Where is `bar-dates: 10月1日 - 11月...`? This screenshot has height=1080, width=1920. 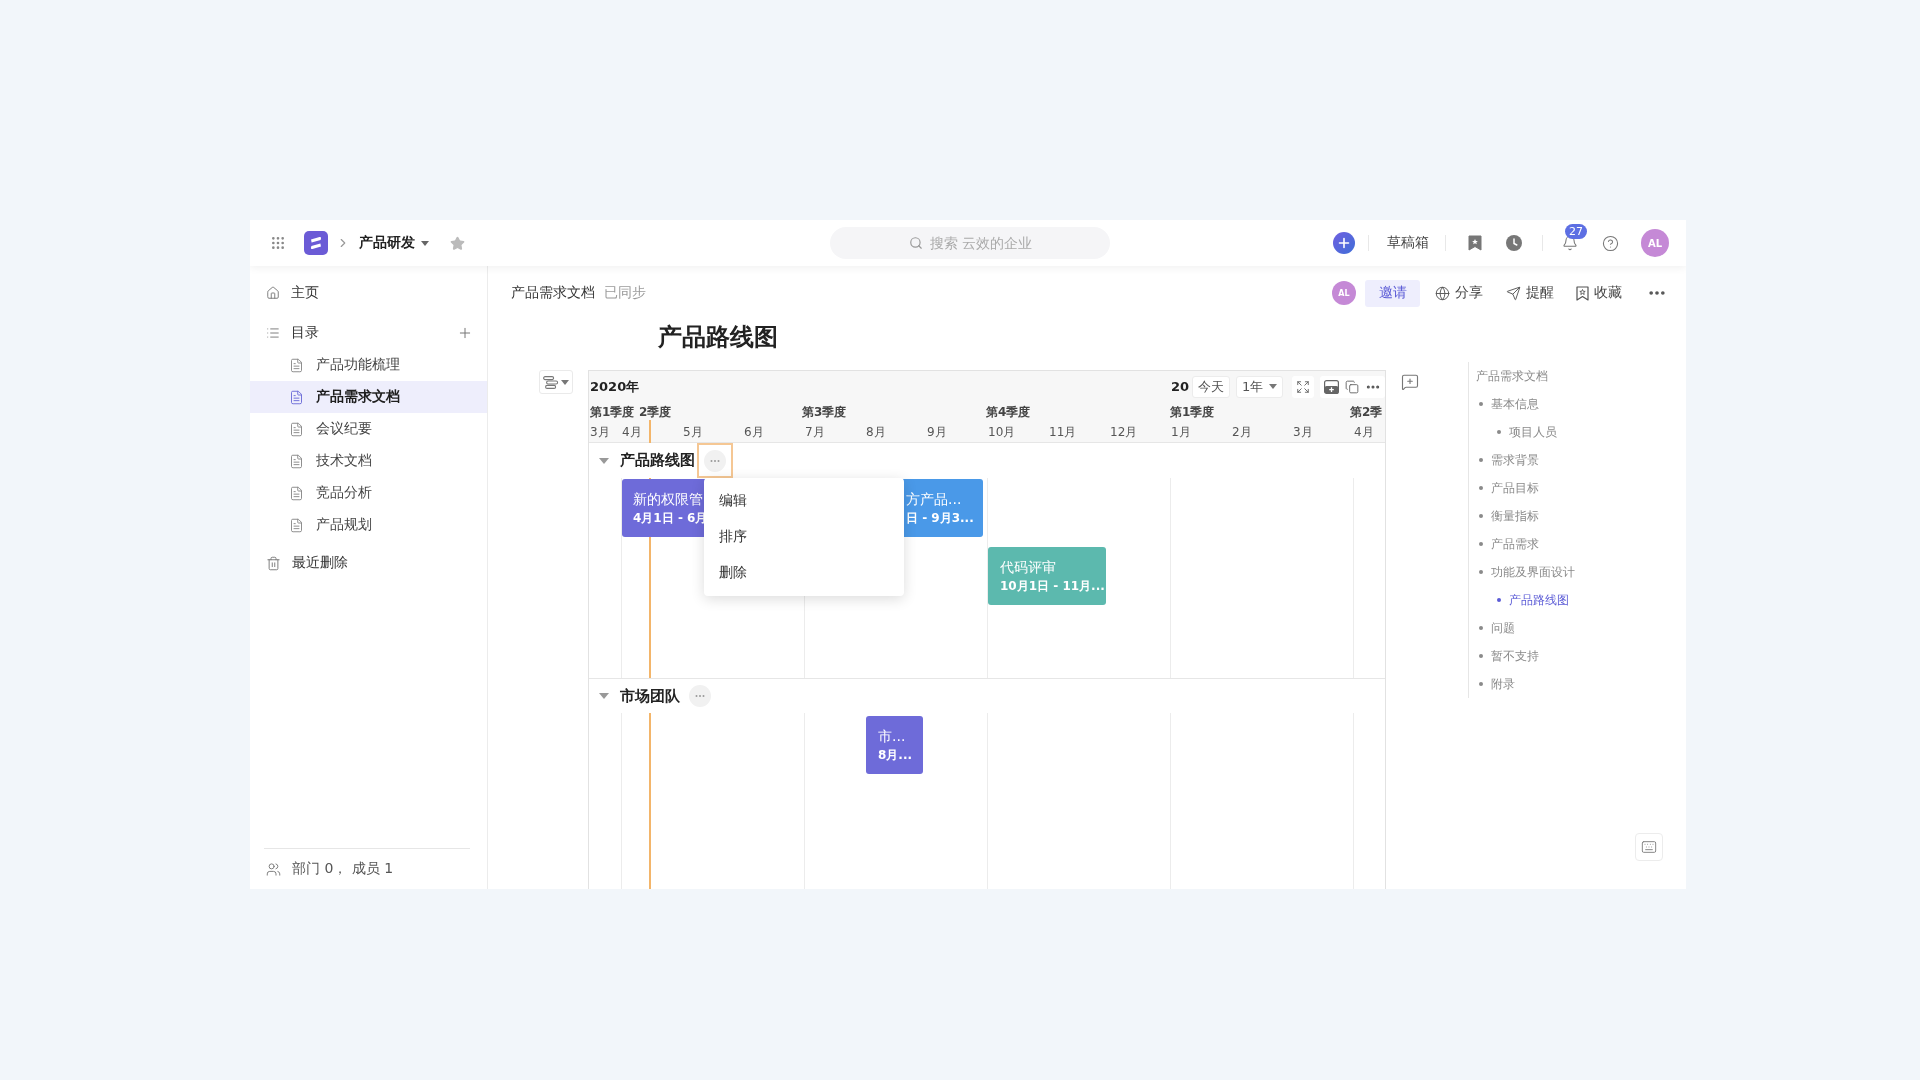 bar-dates: 10月1日 - 11月... is located at coordinates (1052, 586).